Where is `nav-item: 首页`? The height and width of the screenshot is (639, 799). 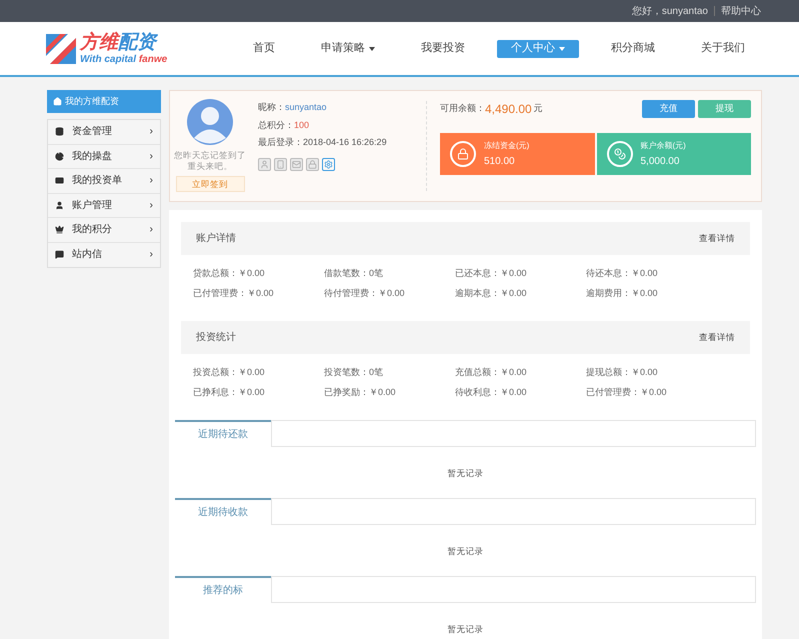
nav-item: 首页 is located at coordinates (264, 49).